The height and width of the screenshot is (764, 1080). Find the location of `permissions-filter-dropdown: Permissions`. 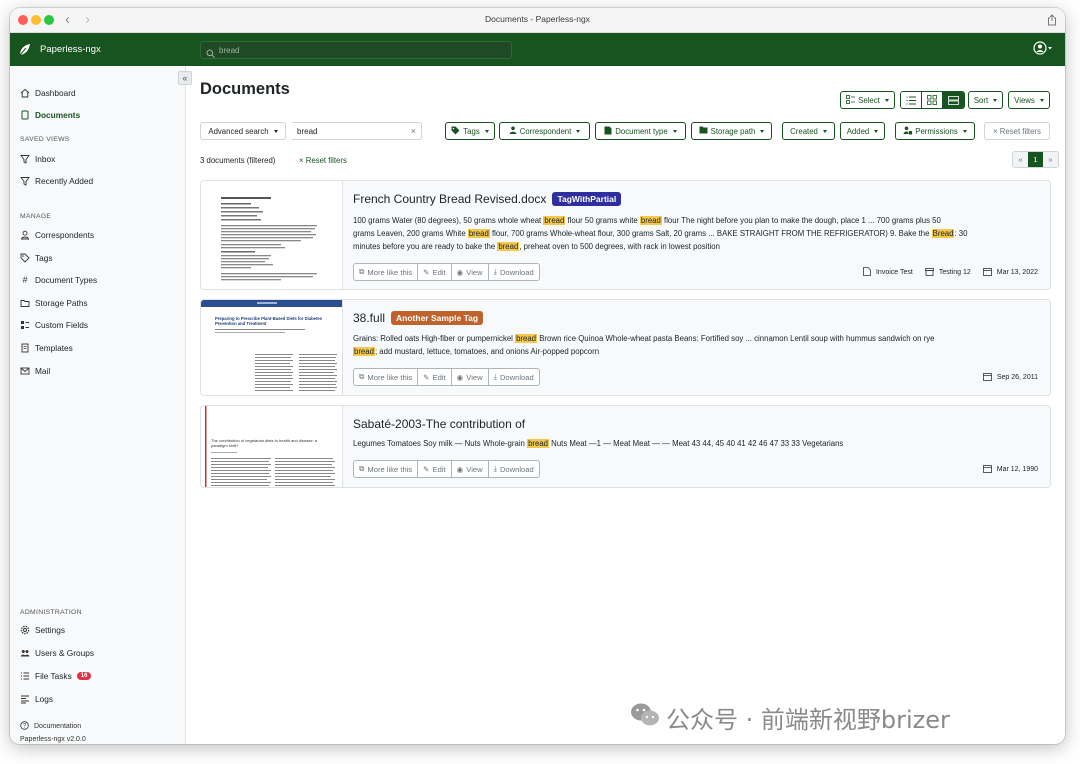

permissions-filter-dropdown: Permissions is located at coordinates (935, 131).